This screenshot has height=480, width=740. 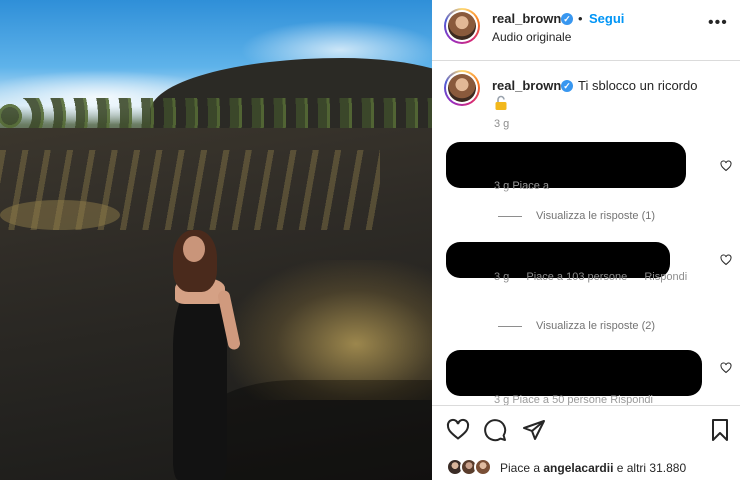 I want to click on black-dress, so click(x=200, y=386).